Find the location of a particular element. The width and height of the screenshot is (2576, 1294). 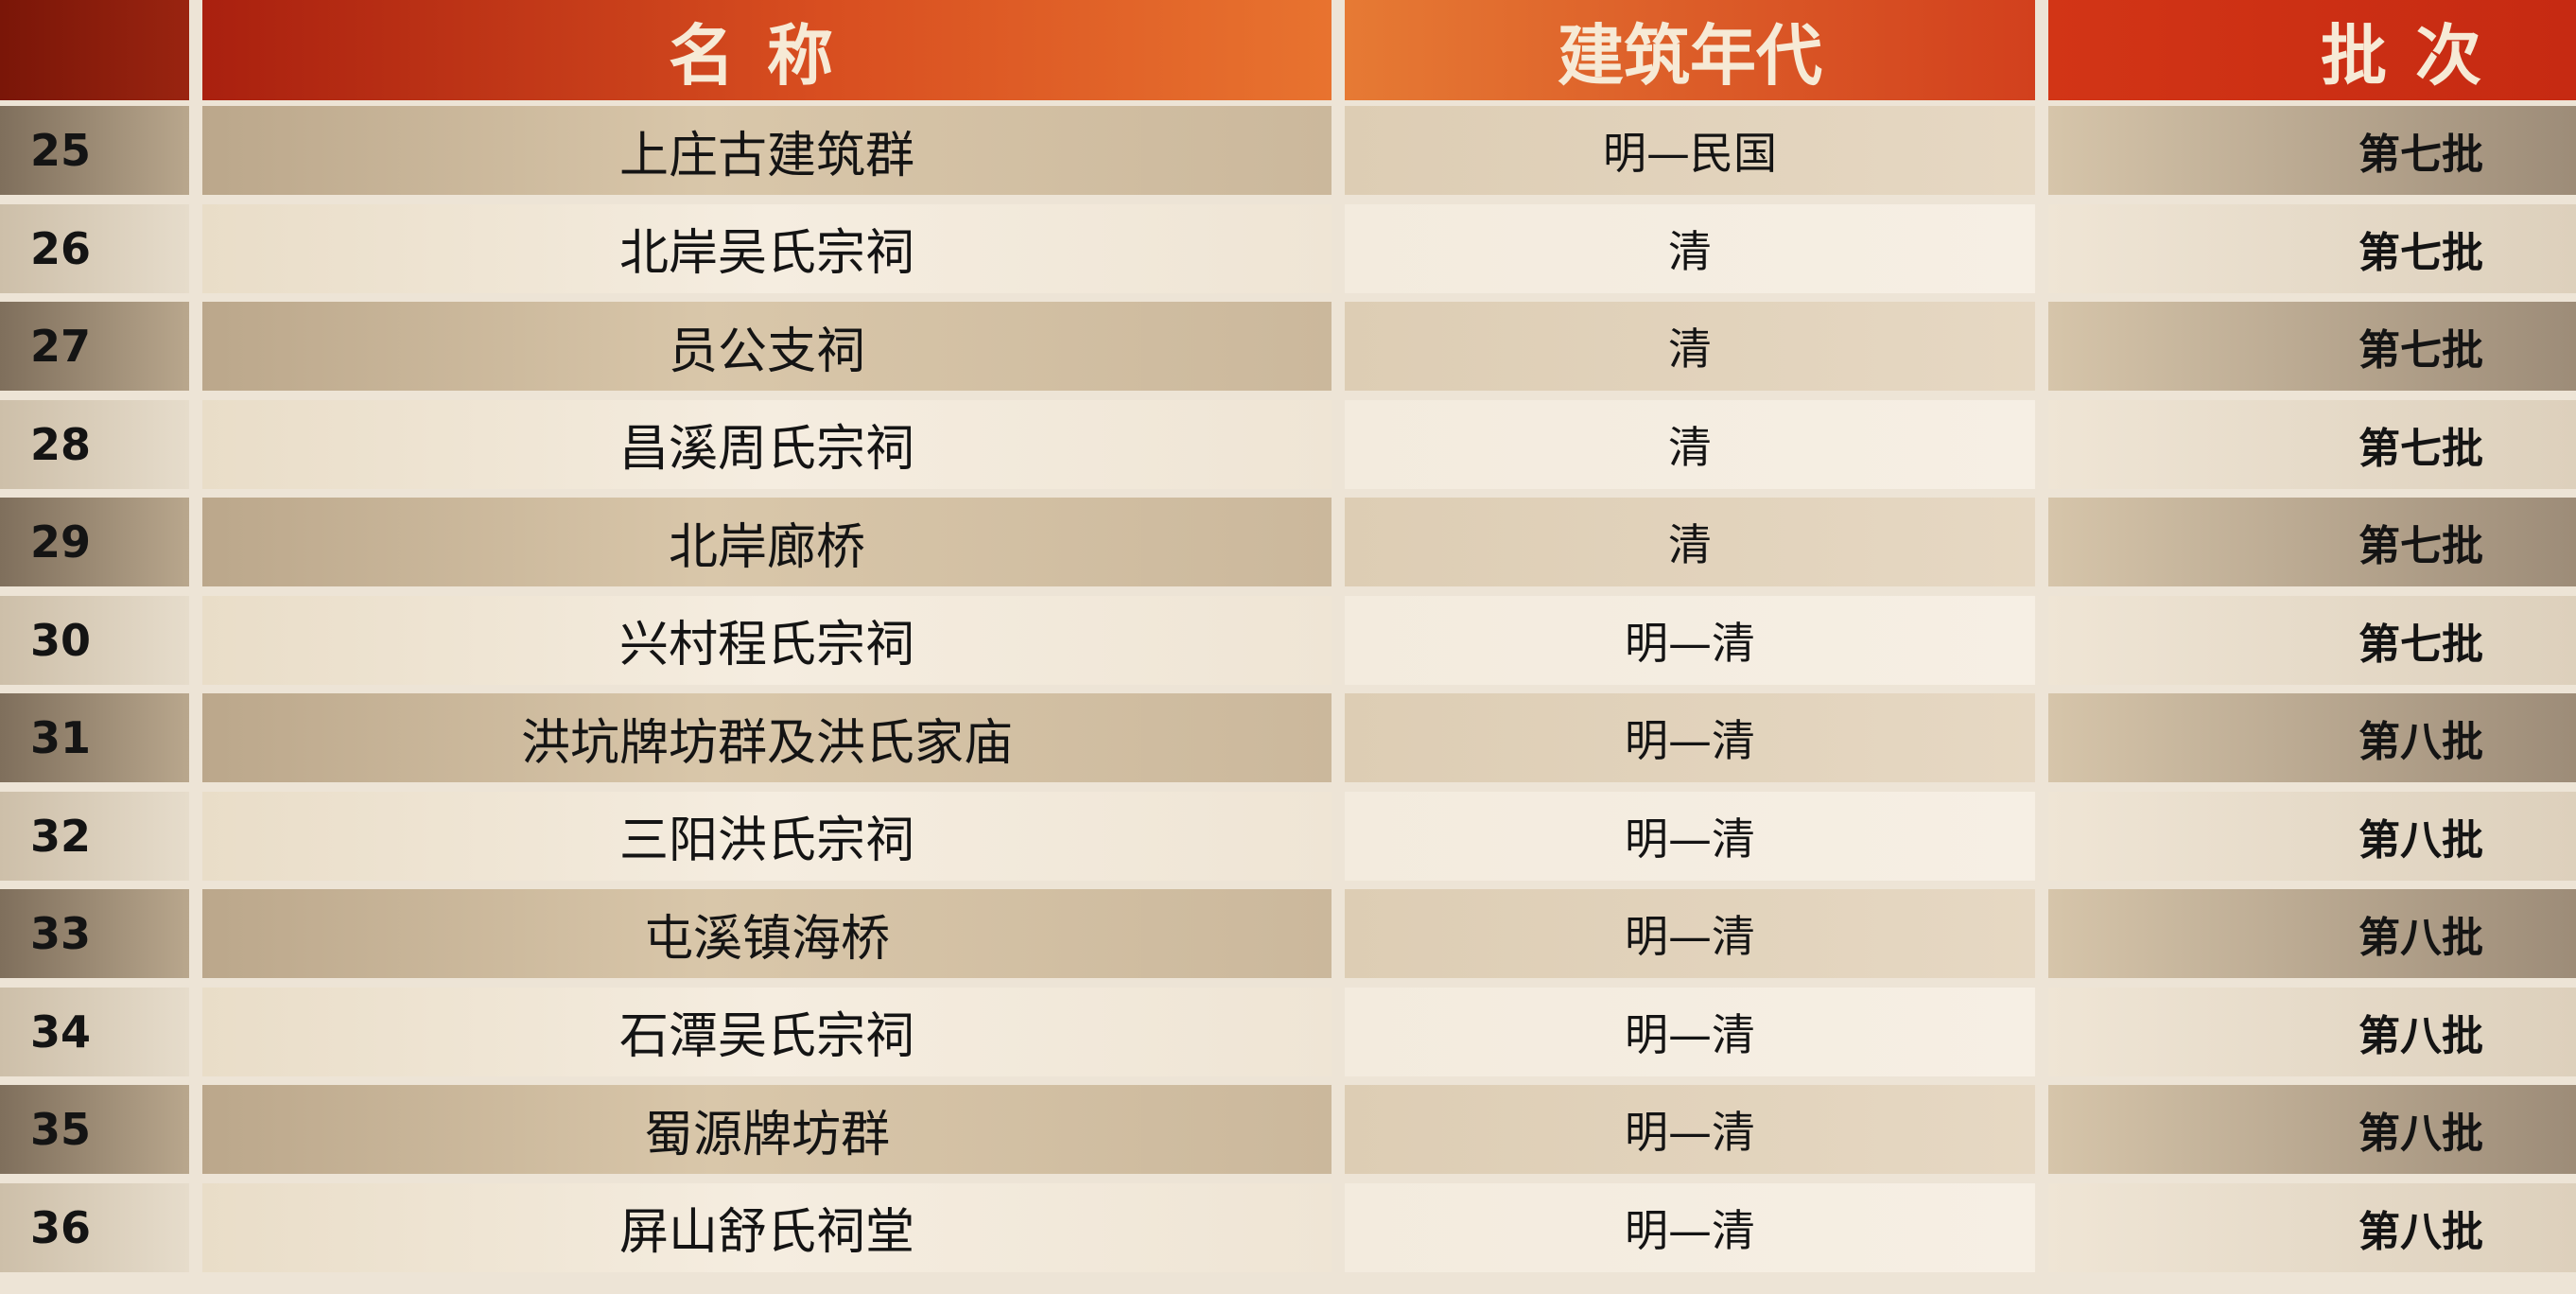

header-number-cell is located at coordinates (94, 50).